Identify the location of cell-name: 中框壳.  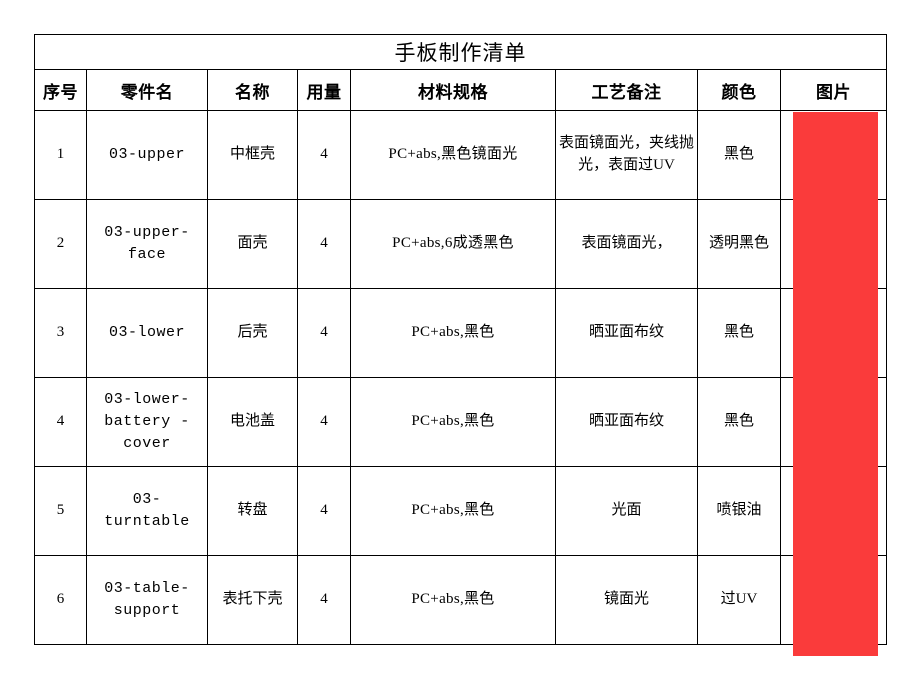
(252, 155).